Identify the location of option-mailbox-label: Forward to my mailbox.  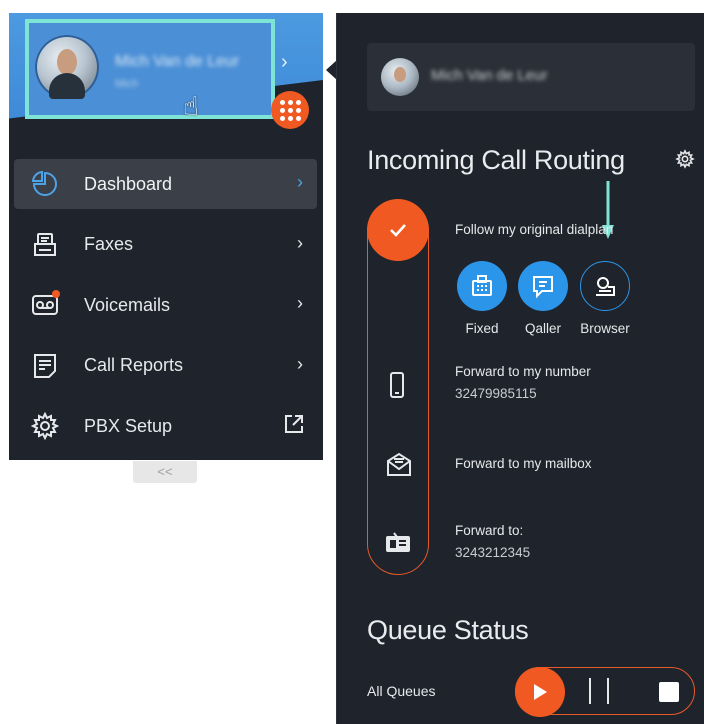
(523, 463).